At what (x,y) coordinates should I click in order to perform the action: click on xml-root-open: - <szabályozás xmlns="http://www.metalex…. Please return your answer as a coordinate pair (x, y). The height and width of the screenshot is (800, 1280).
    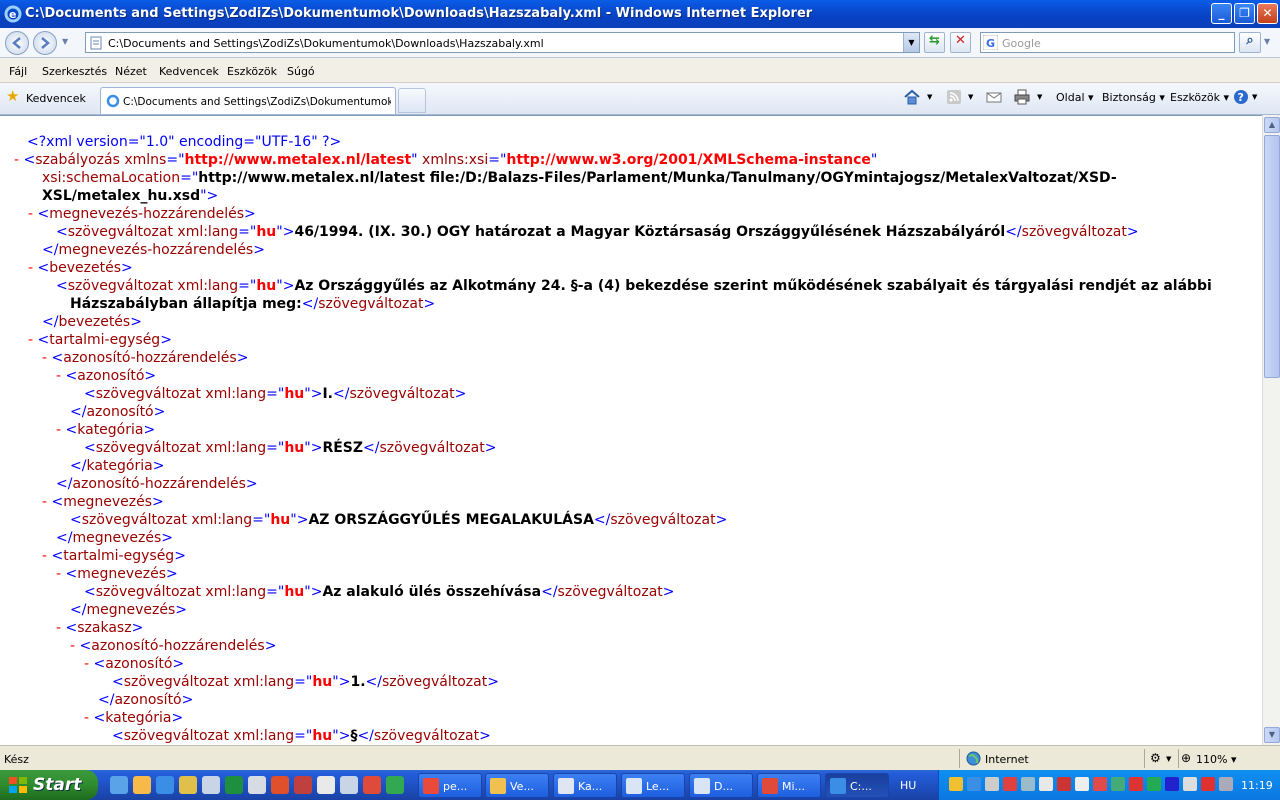
    Looking at the image, I should click on (445, 160).